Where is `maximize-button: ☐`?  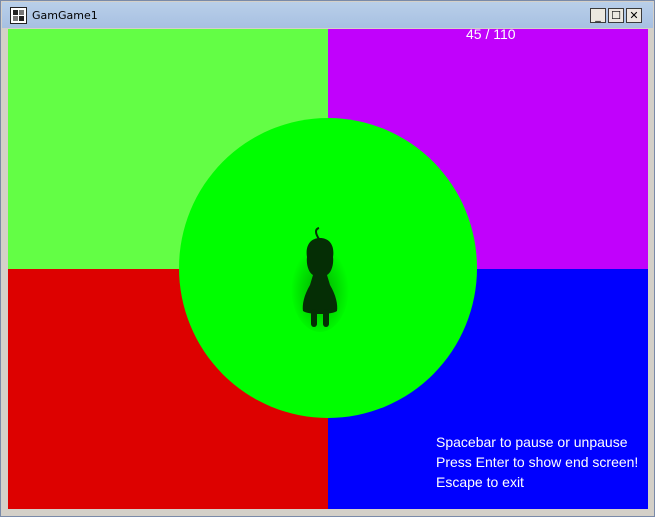 maximize-button: ☐ is located at coordinates (616, 15).